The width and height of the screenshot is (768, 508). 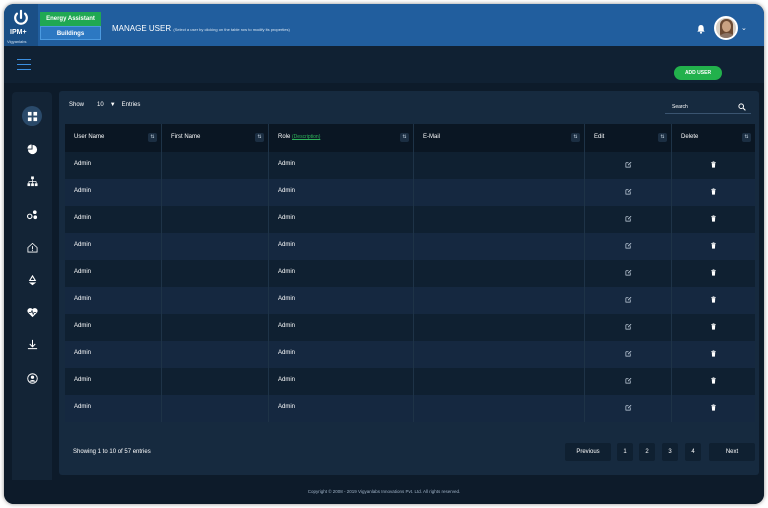 I want to click on building-alert-icon, so click(x=32, y=247).